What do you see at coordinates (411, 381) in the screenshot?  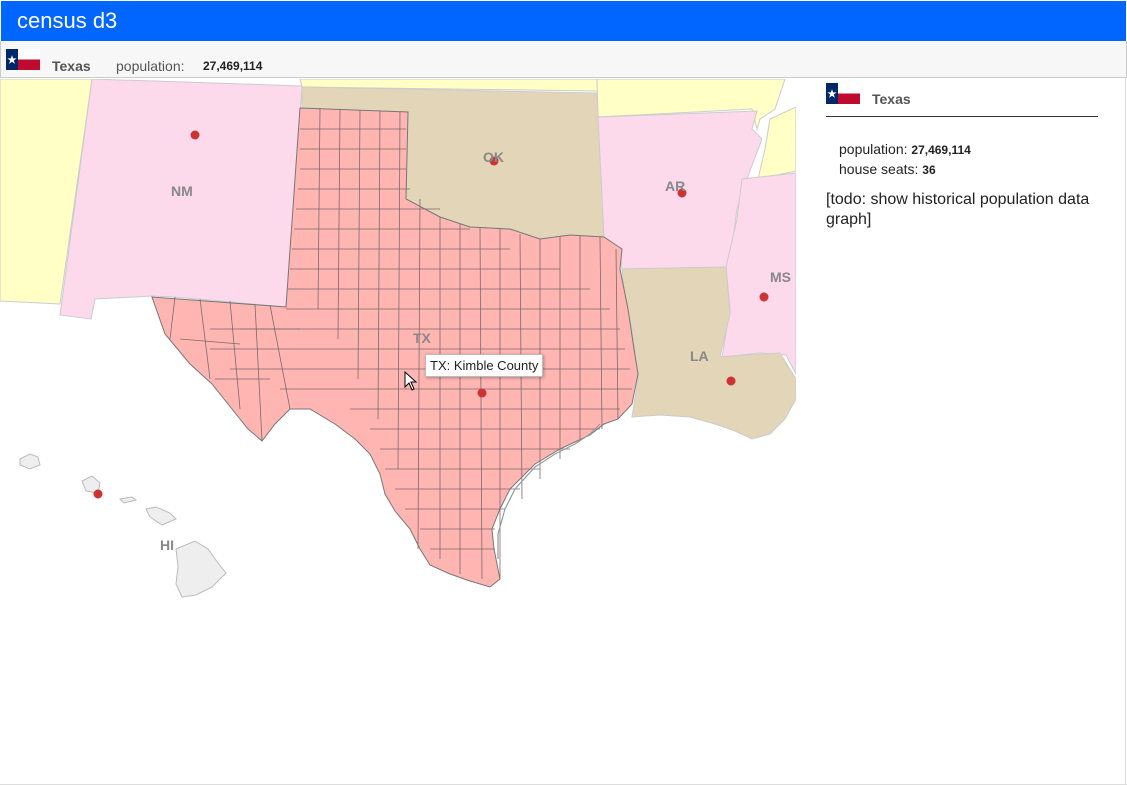 I see `mouse-pointer-icon` at bounding box center [411, 381].